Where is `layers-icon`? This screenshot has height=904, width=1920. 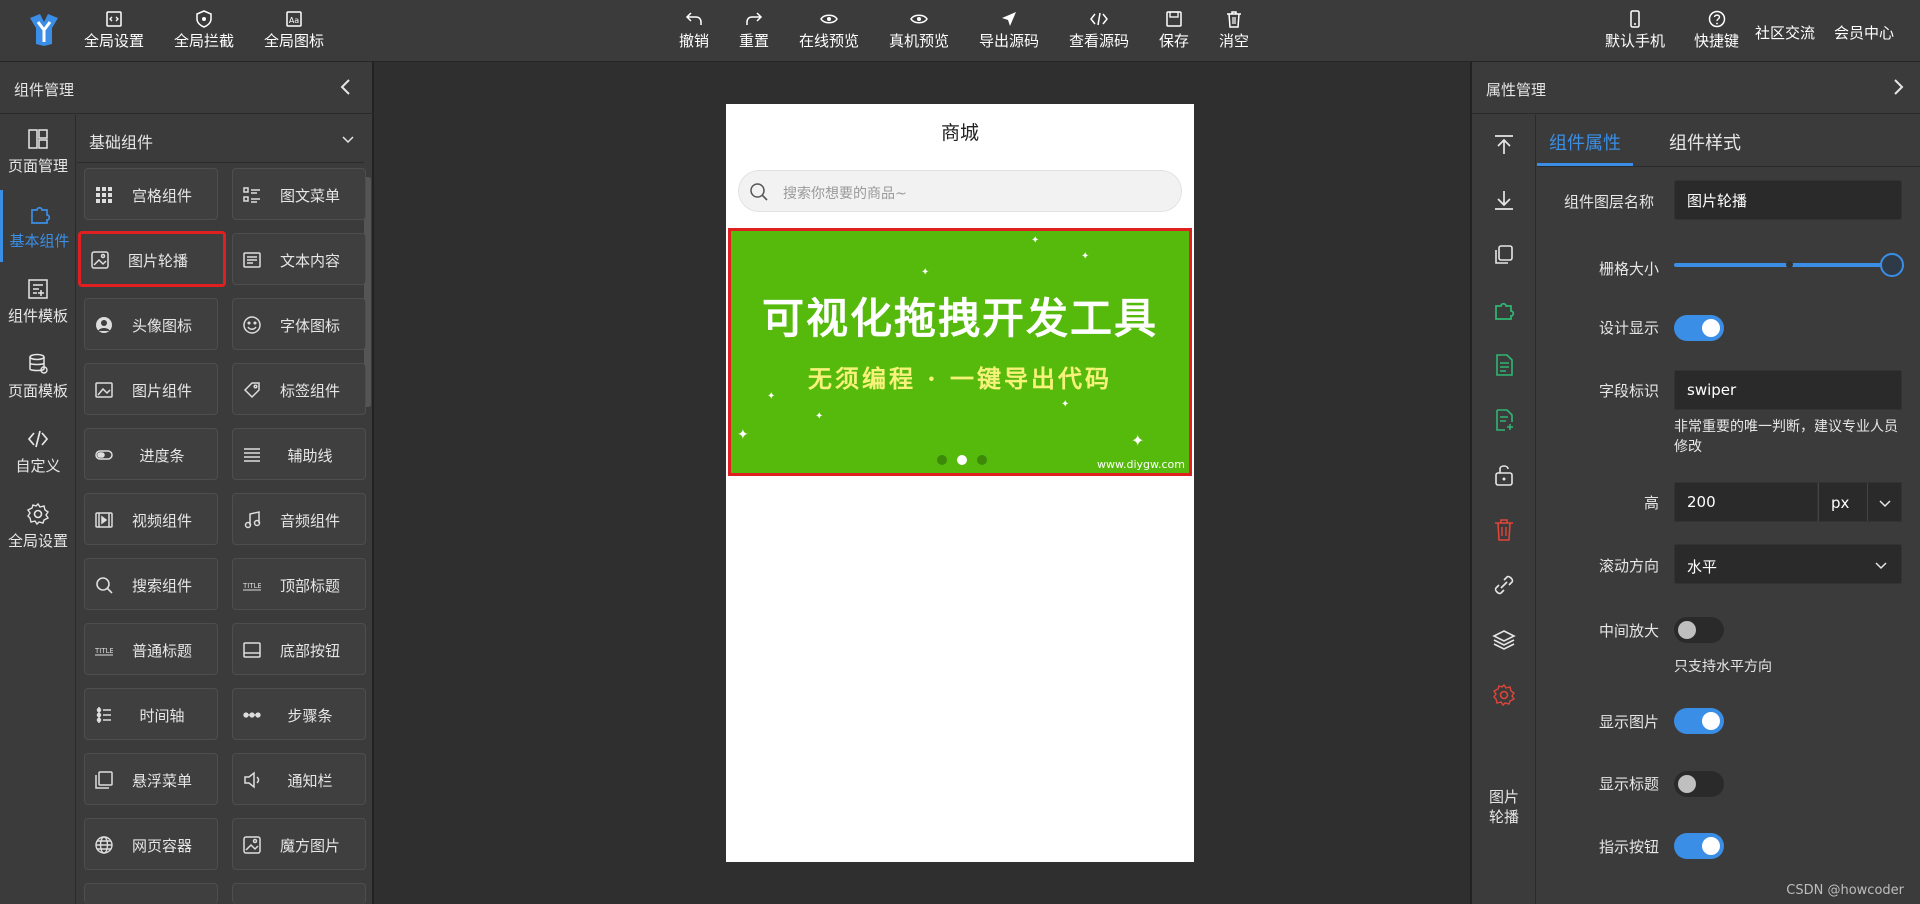 layers-icon is located at coordinates (1504, 640).